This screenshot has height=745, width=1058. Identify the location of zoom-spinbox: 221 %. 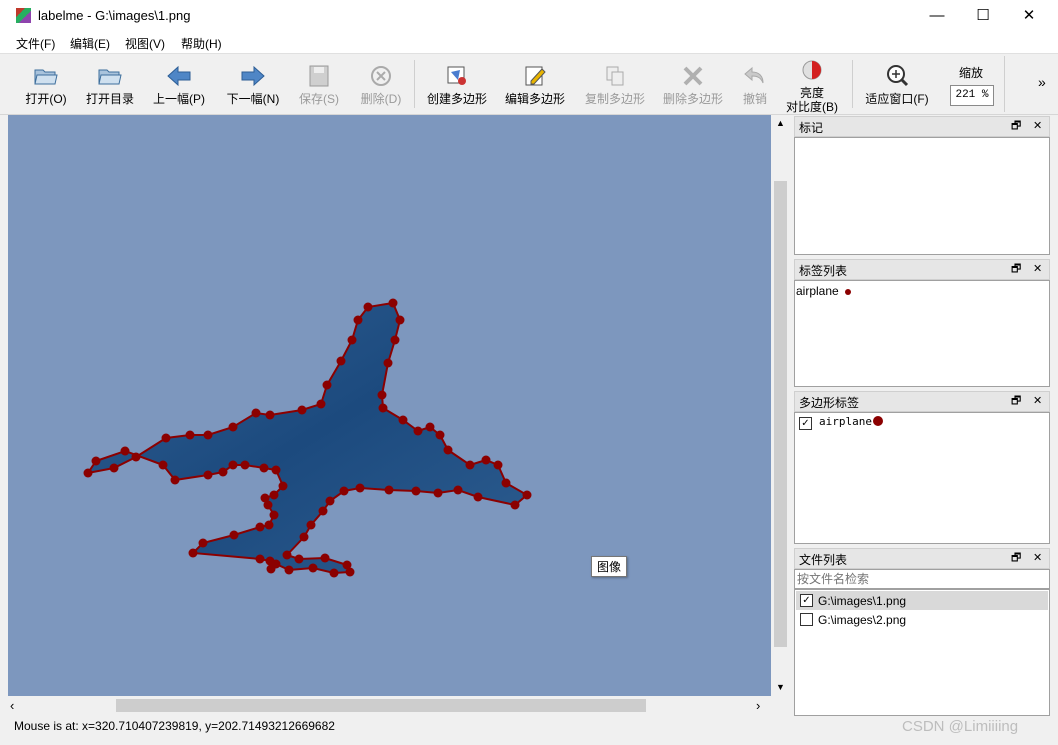
(972, 95).